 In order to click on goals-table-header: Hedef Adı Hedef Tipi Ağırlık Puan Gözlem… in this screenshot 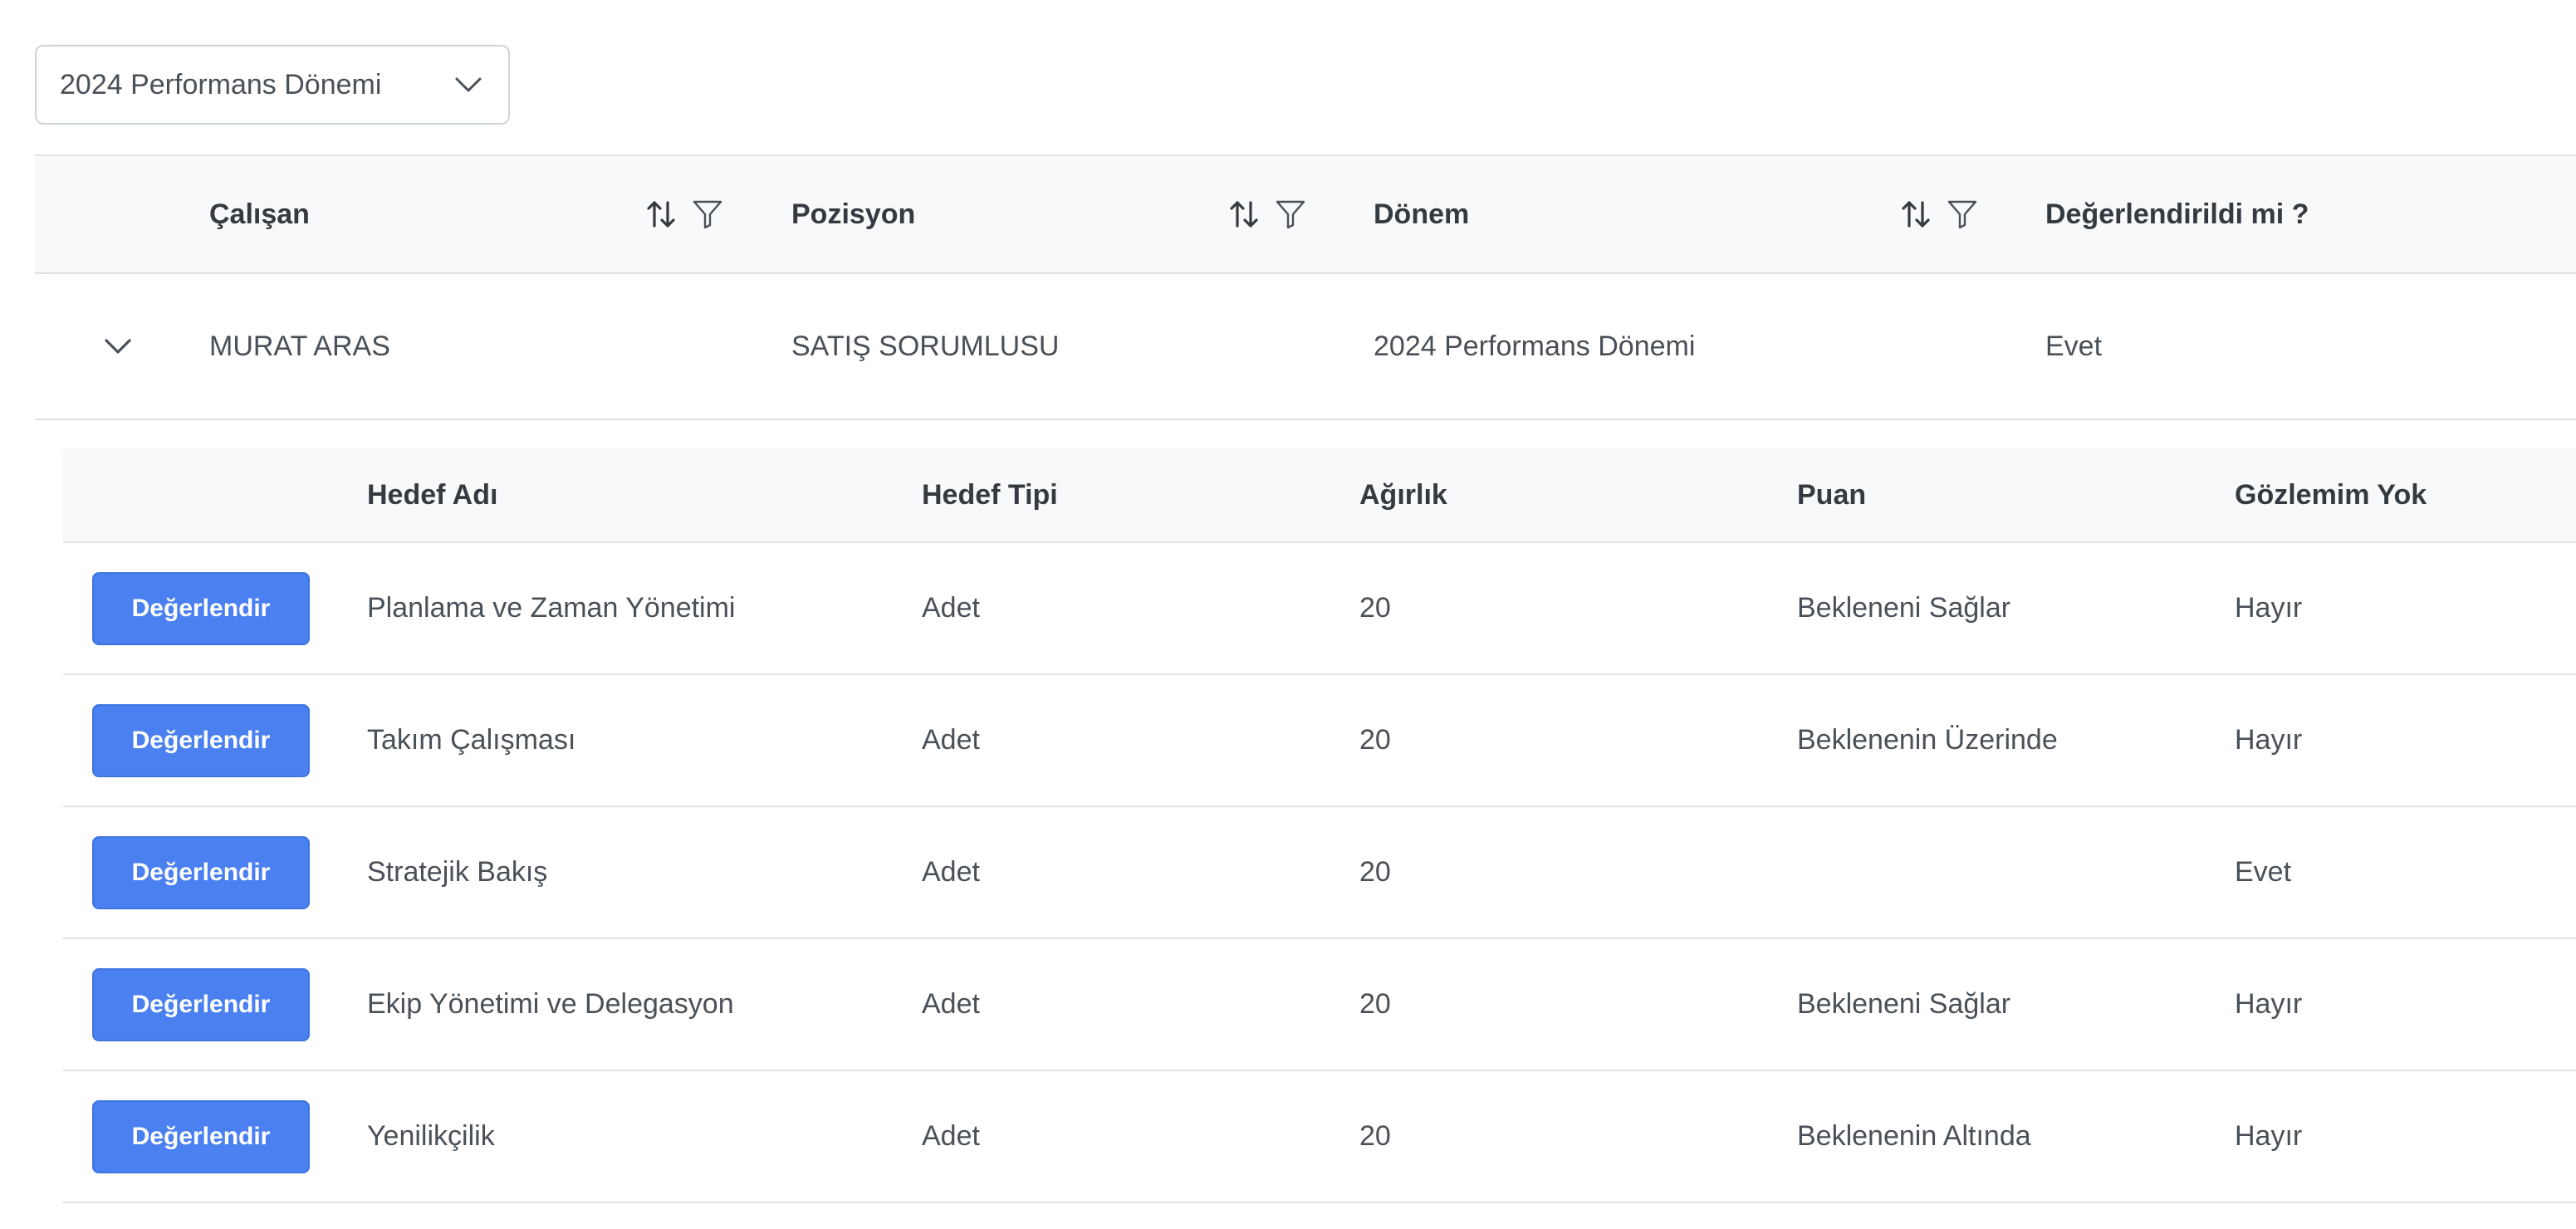, I will do `click(1320, 495)`.